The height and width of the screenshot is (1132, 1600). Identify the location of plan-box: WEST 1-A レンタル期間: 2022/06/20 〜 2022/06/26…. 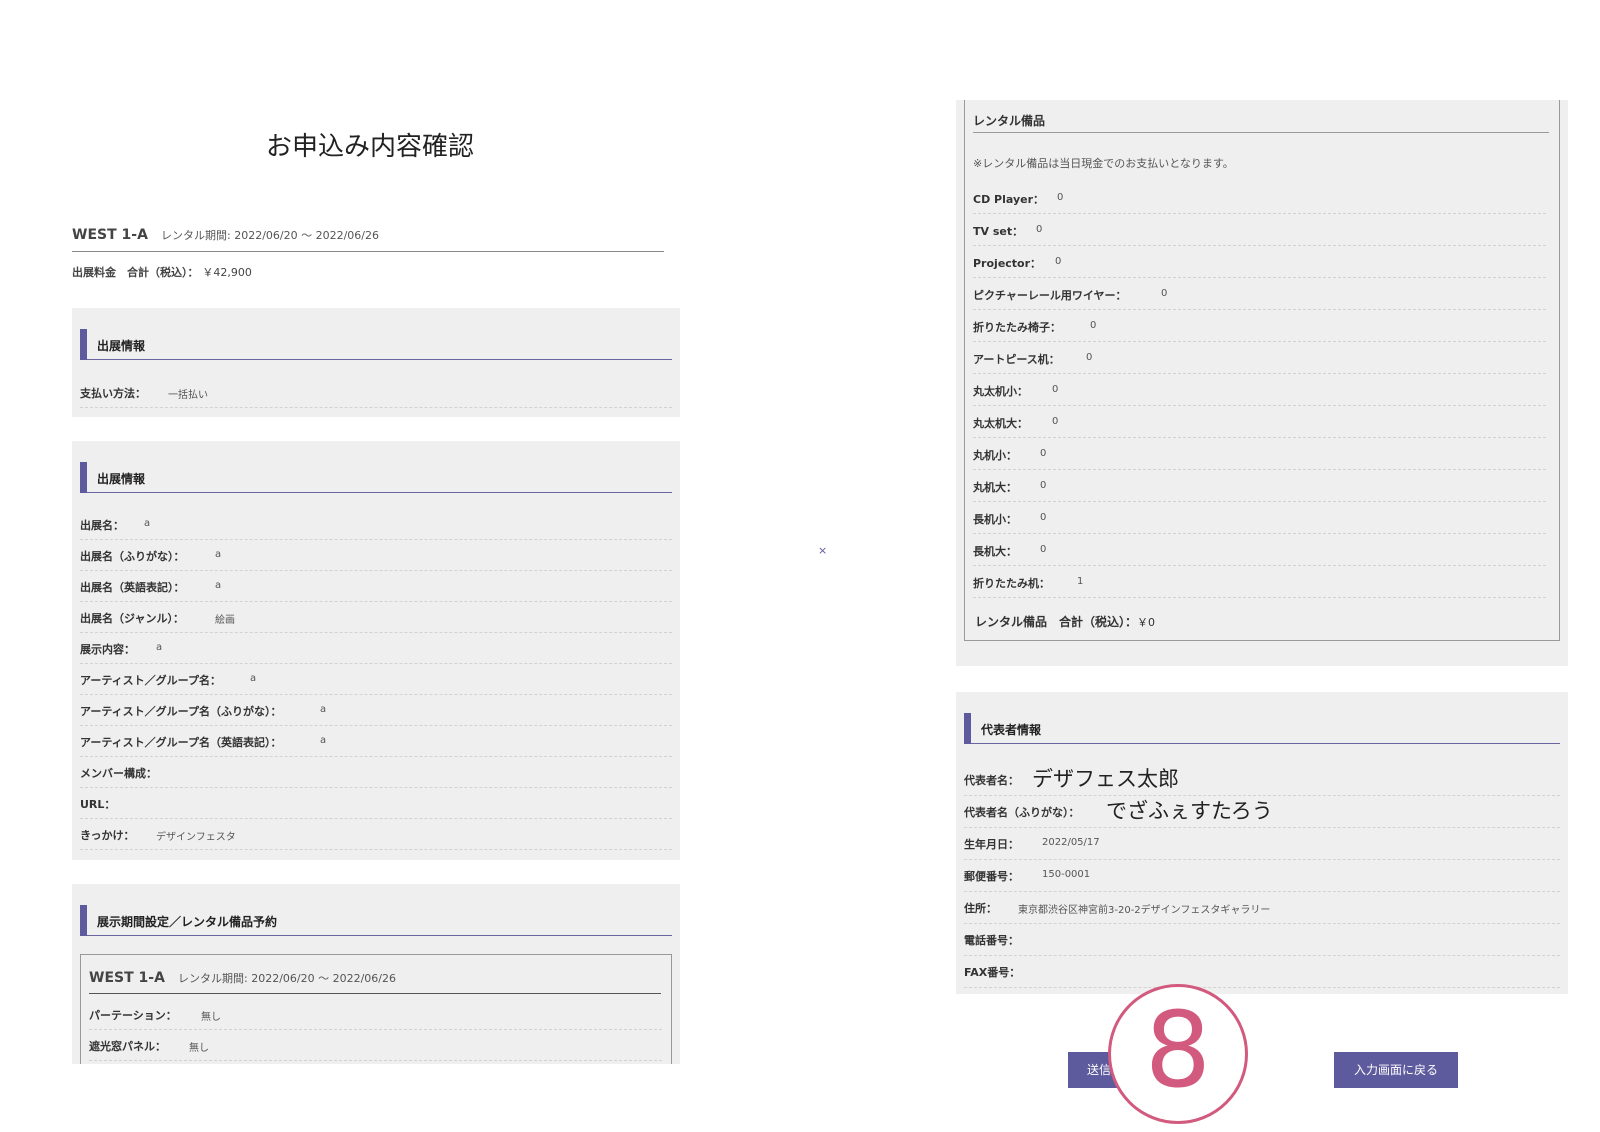
(376, 1009).